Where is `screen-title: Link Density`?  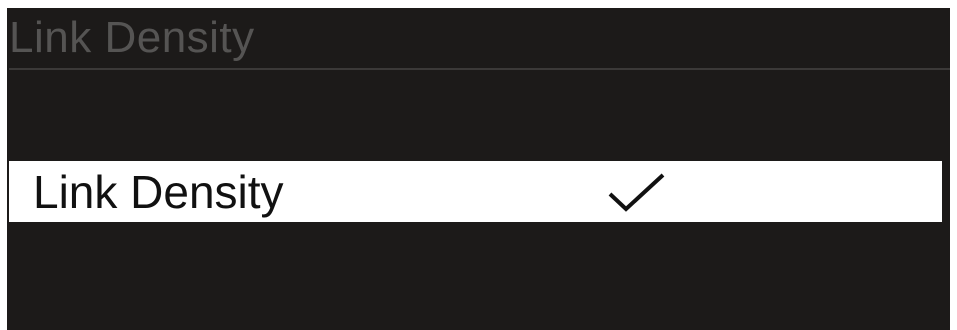
screen-title: Link Density is located at coordinates (132, 37).